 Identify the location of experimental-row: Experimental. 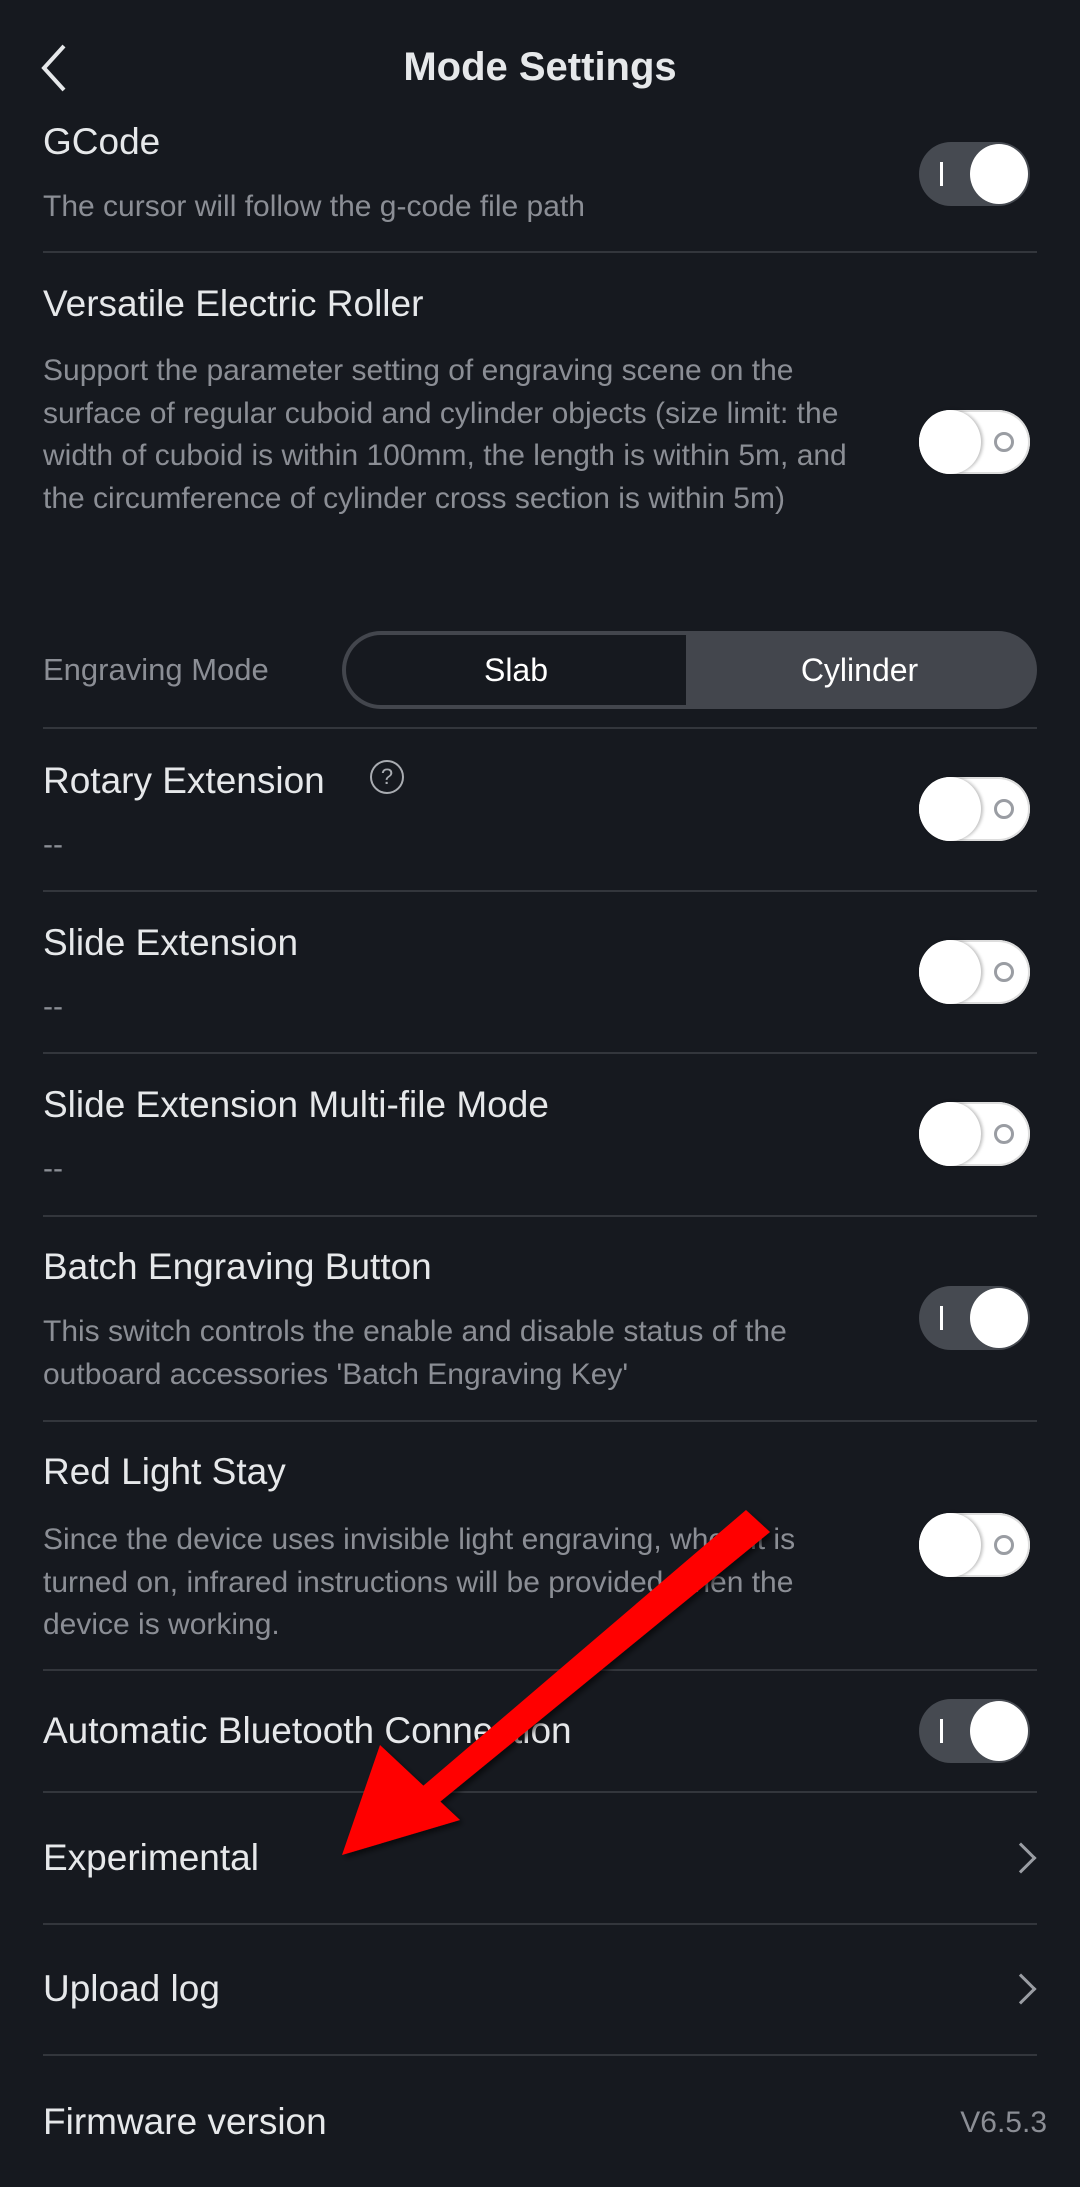
(540, 1857).